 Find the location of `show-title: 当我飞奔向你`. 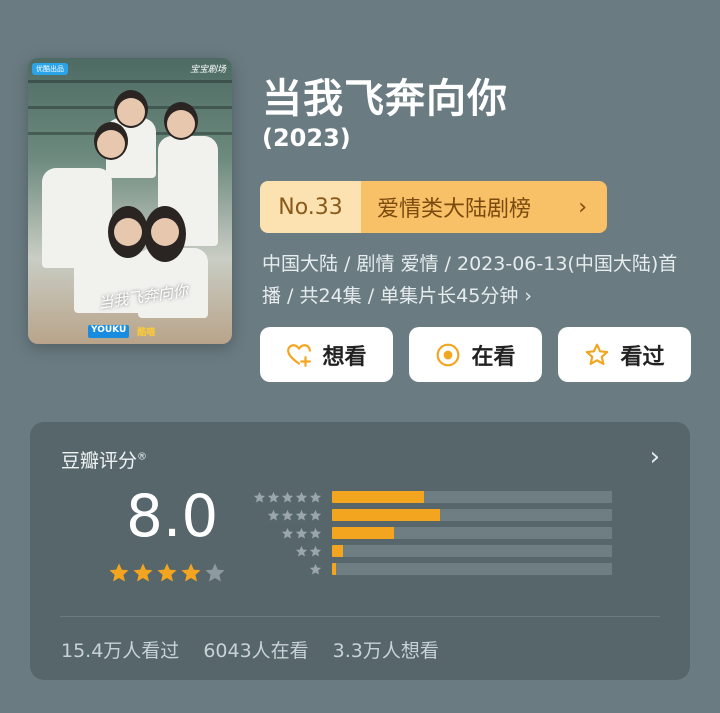

show-title: 当我飞奔向你 is located at coordinates (385, 99).